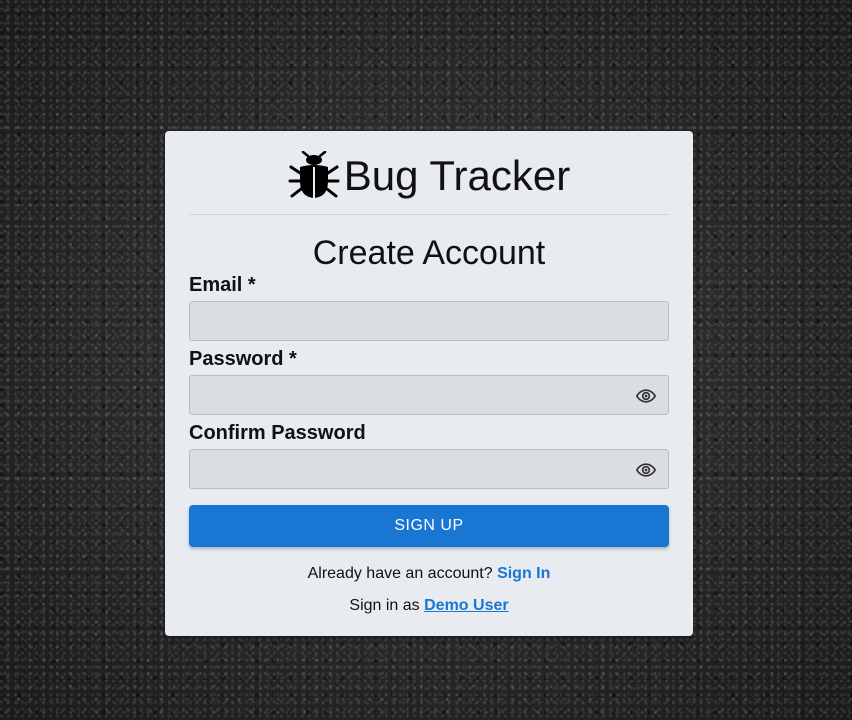 The image size is (852, 720). I want to click on have-account-text: Already have an account?, so click(400, 573).